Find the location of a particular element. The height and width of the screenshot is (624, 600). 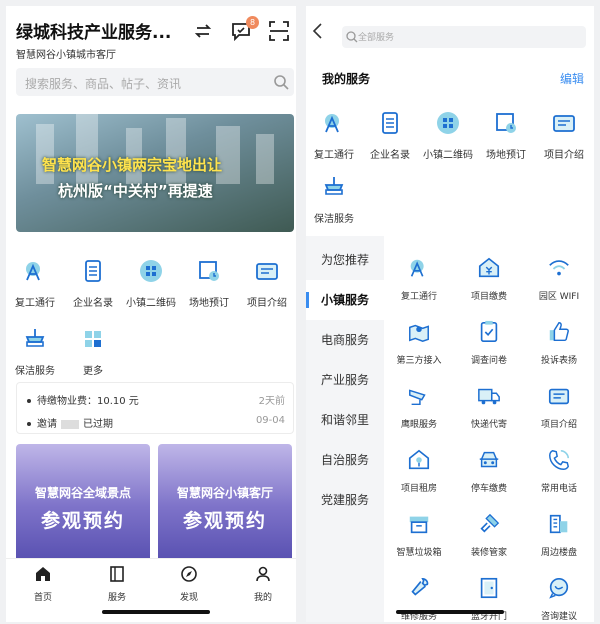

category-recommend: 为您推荐 is located at coordinates (345, 260).